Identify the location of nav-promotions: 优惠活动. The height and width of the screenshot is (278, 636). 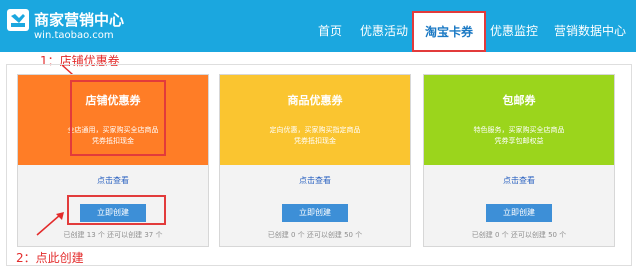
(384, 32).